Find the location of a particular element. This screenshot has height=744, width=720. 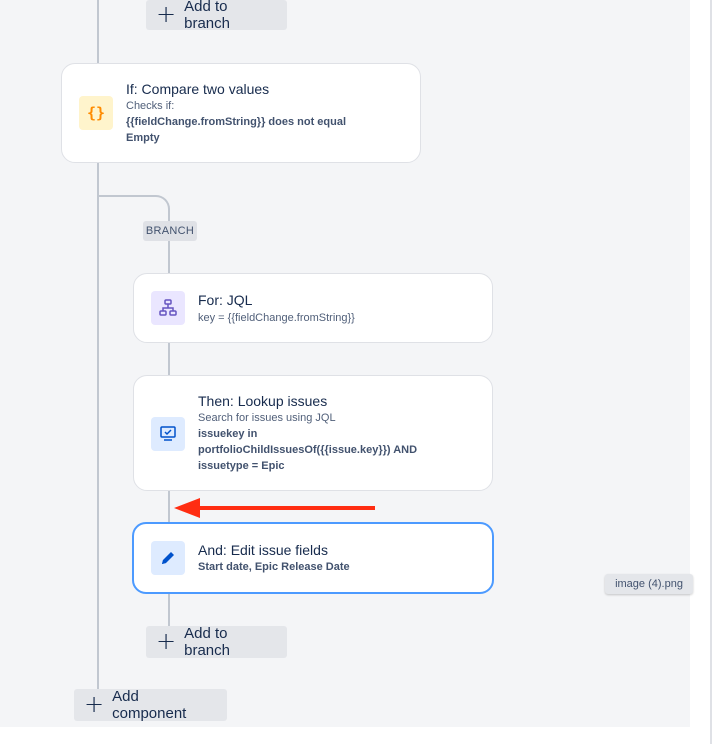

curly-braces-icon: {} is located at coordinates (96, 113).